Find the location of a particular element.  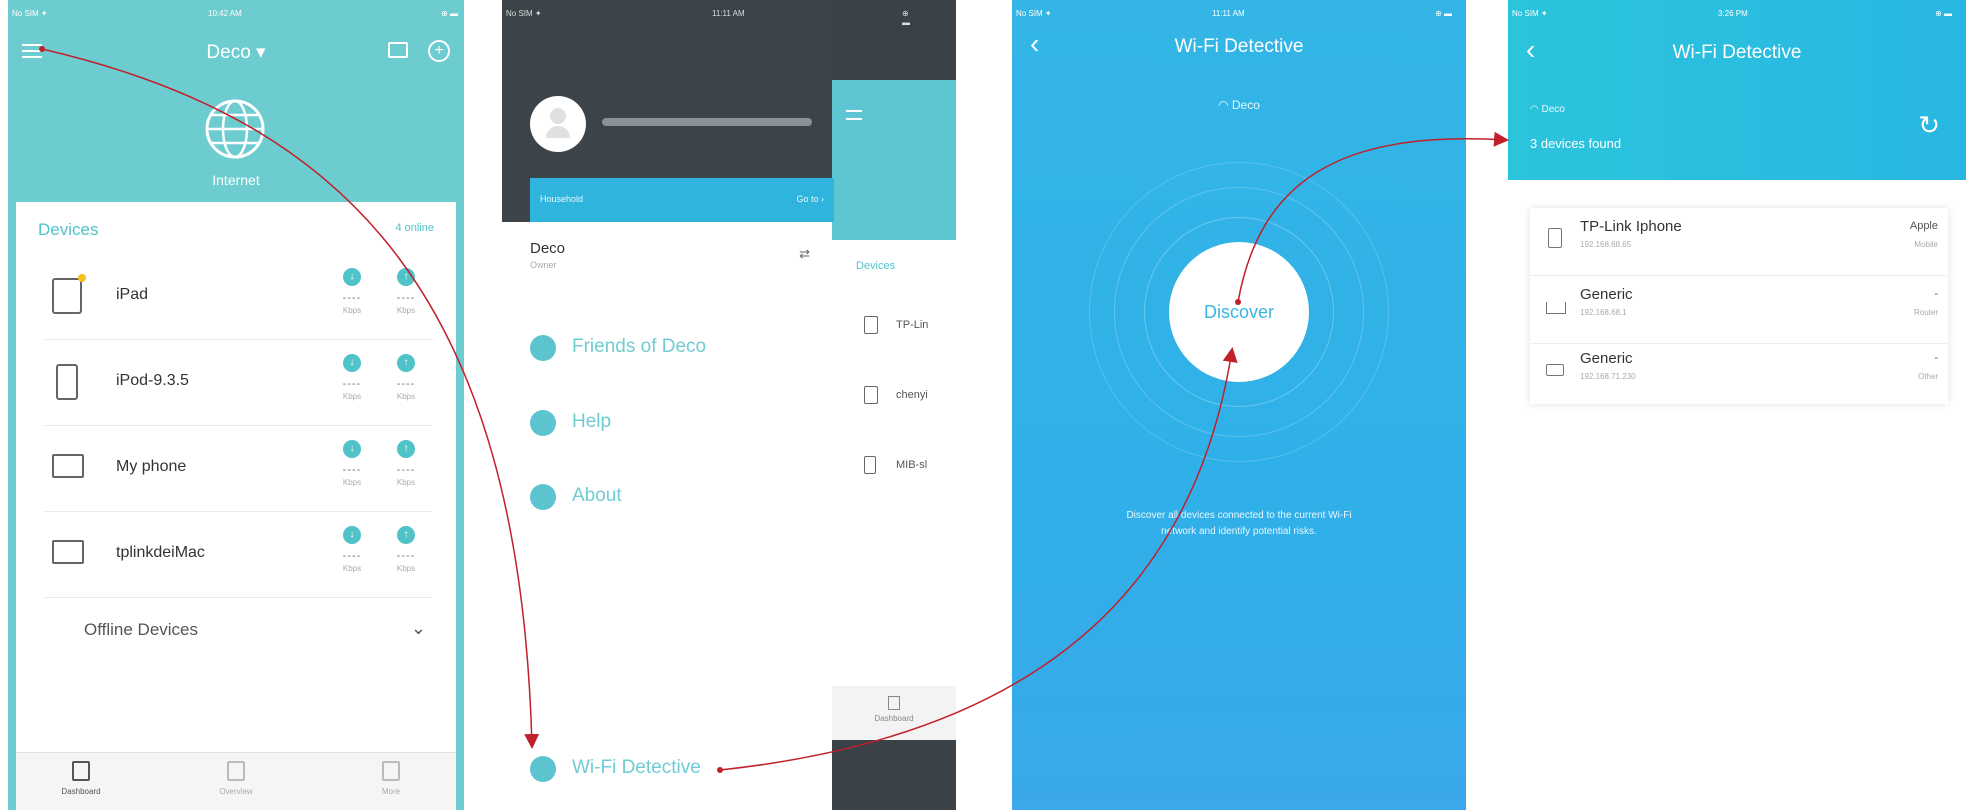

online-count: 4 online is located at coordinates (414, 228).